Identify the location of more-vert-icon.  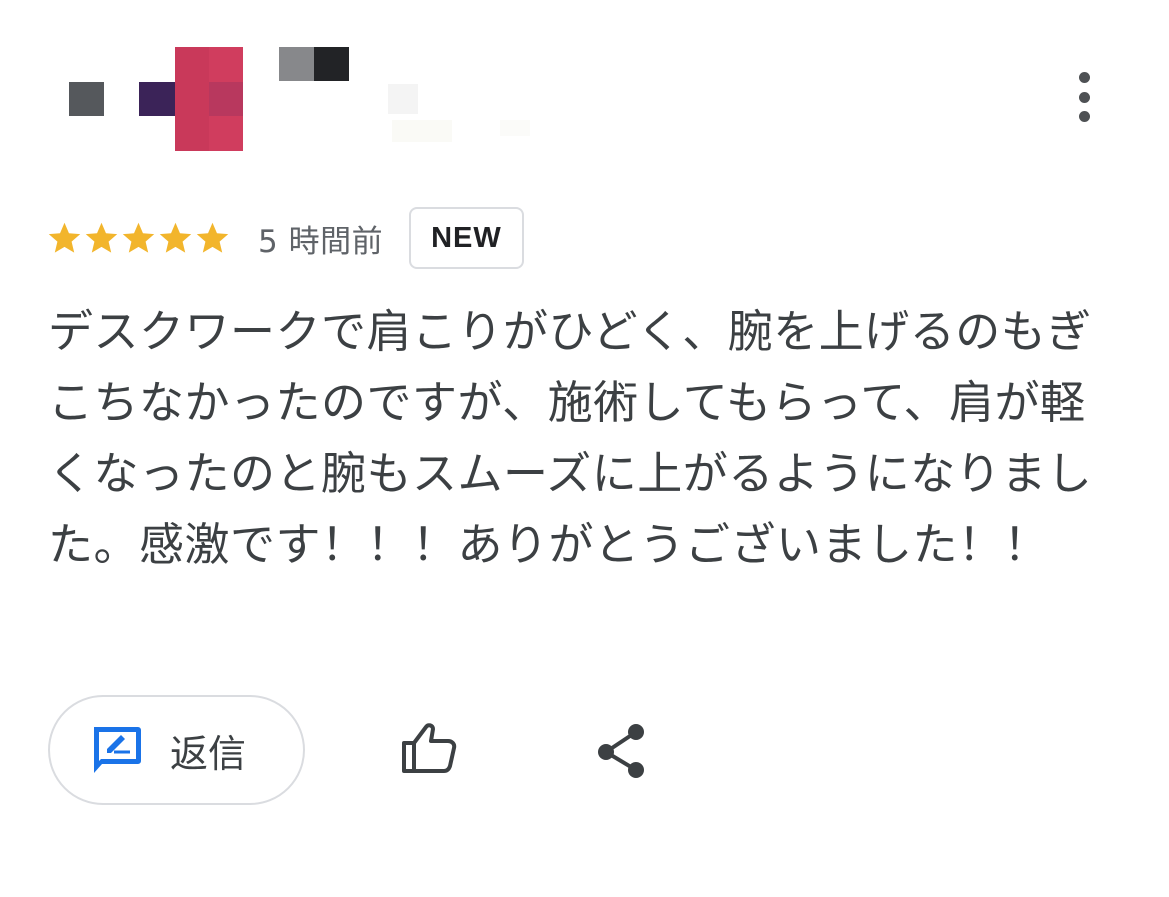
(1084, 77).